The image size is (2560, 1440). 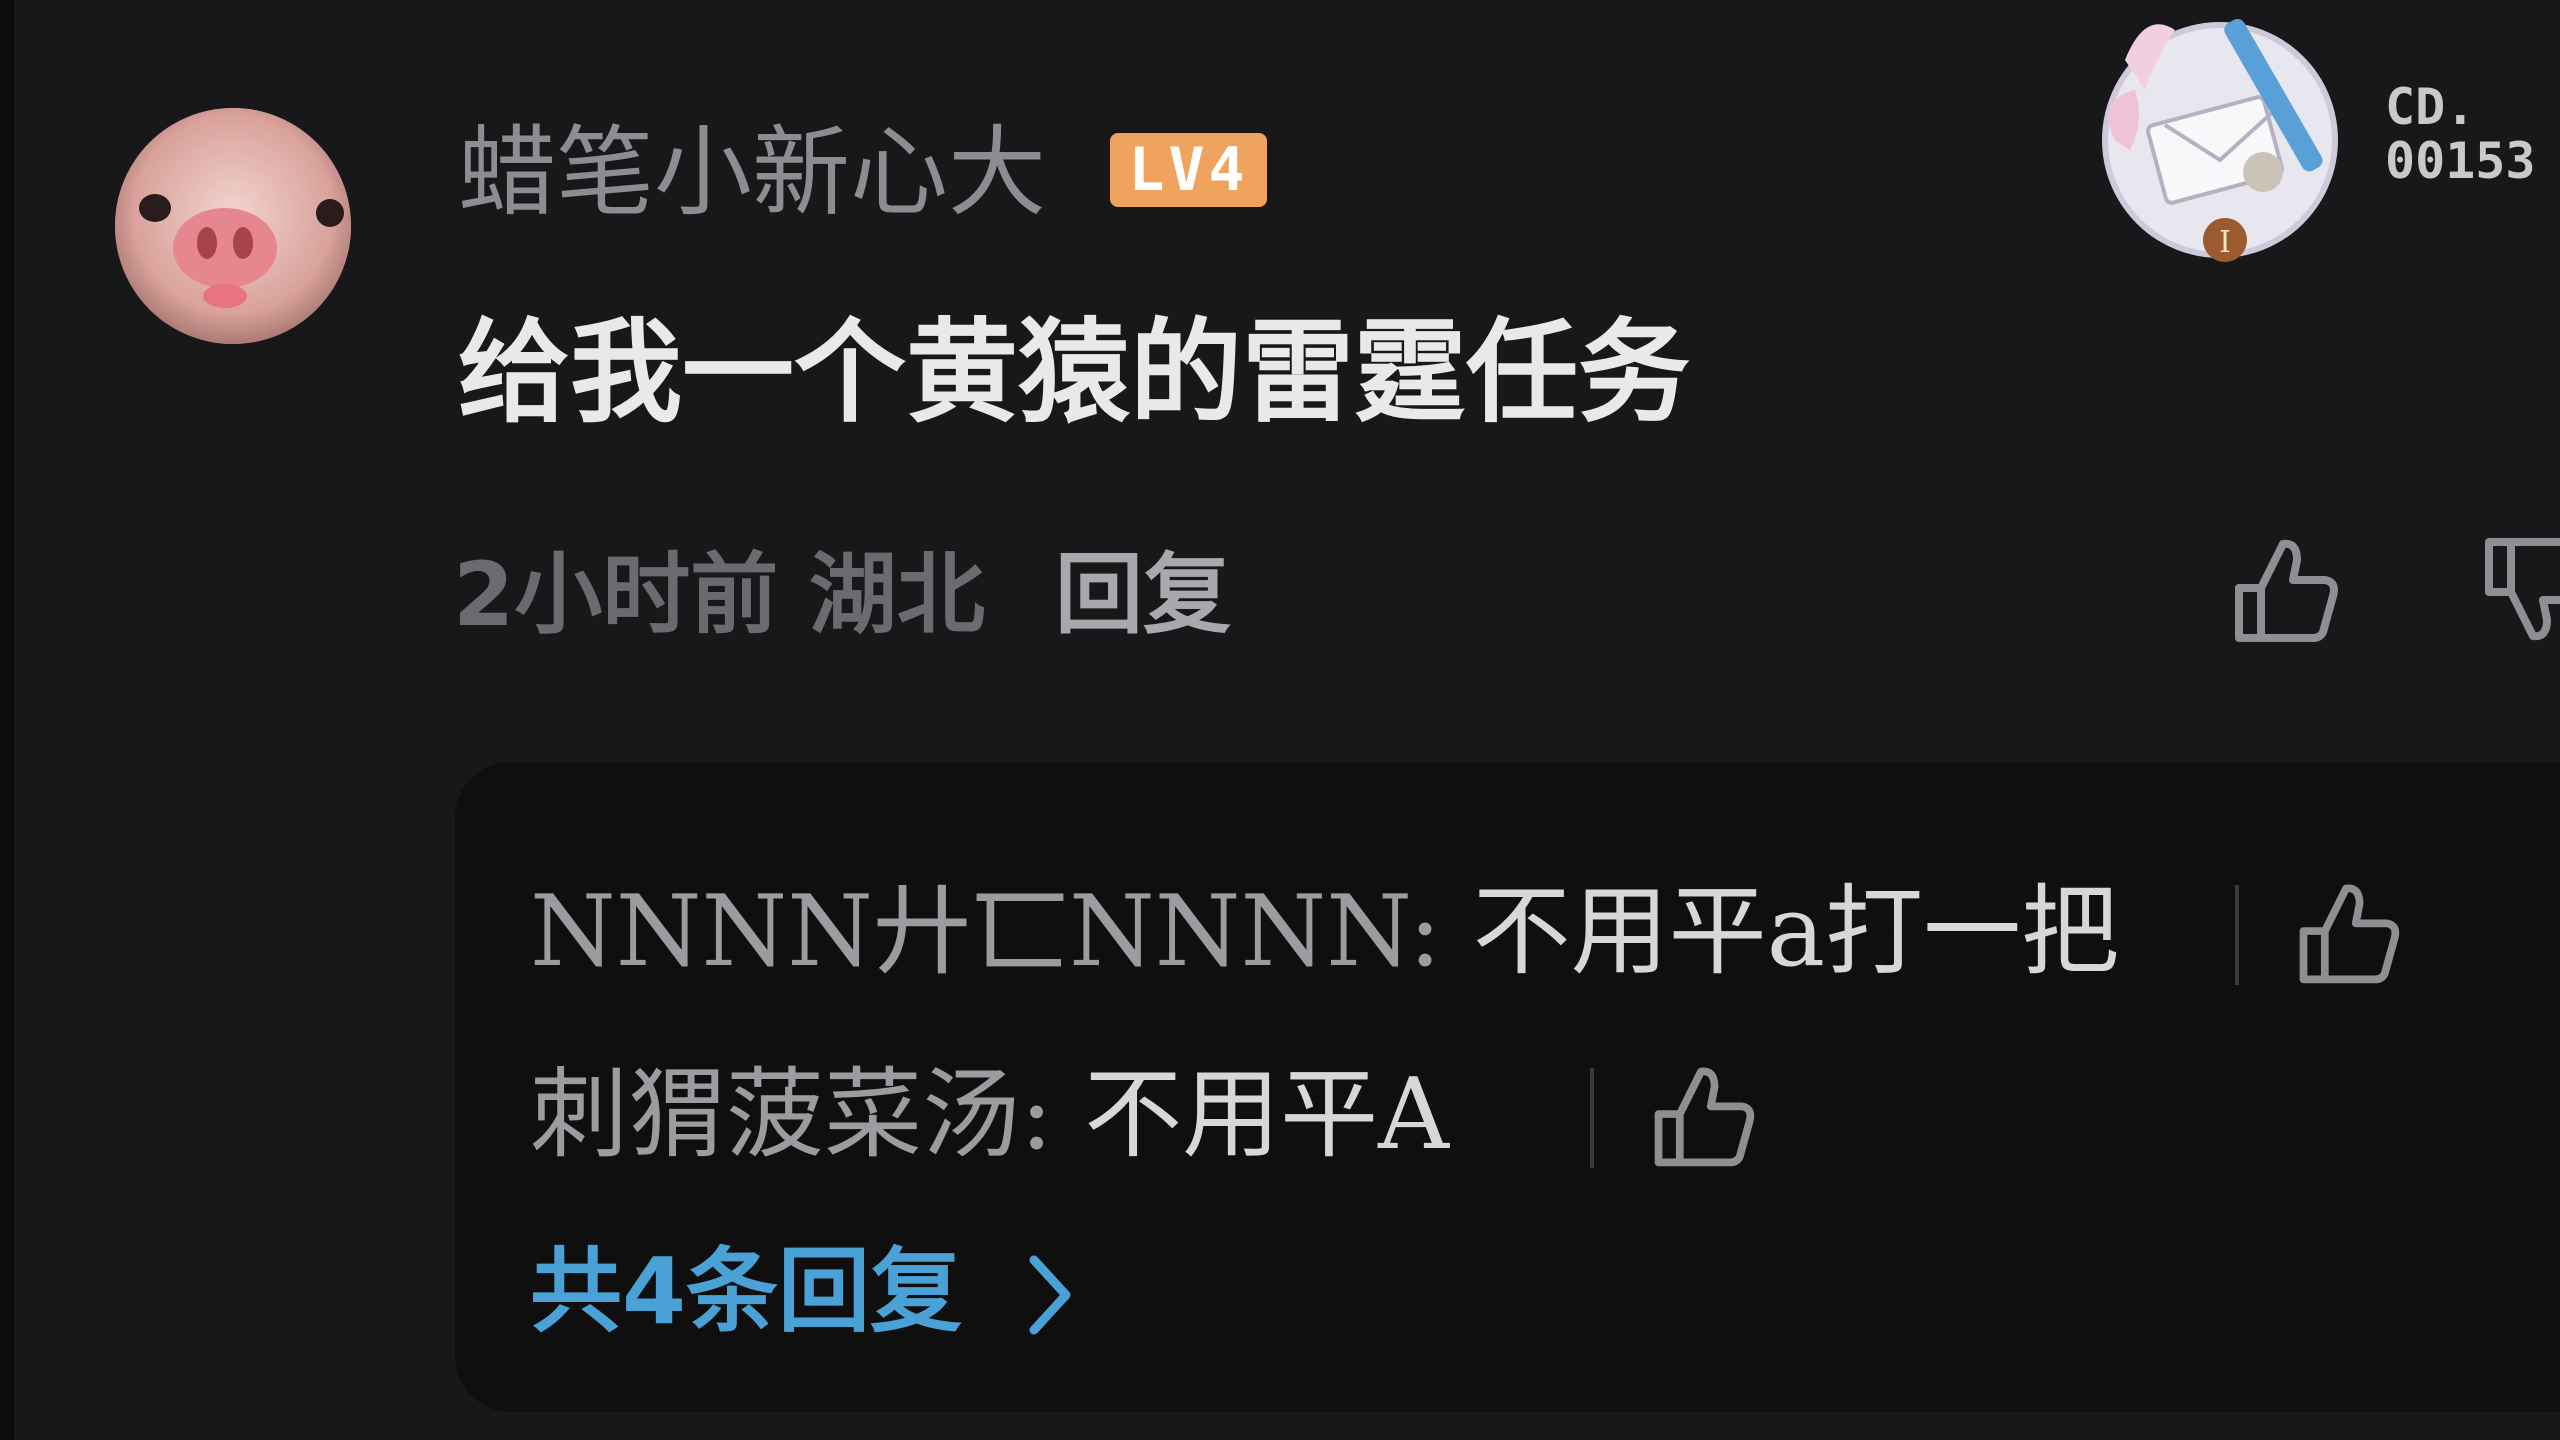 I want to click on decoration-code: CD. 00153, so click(x=2460, y=134).